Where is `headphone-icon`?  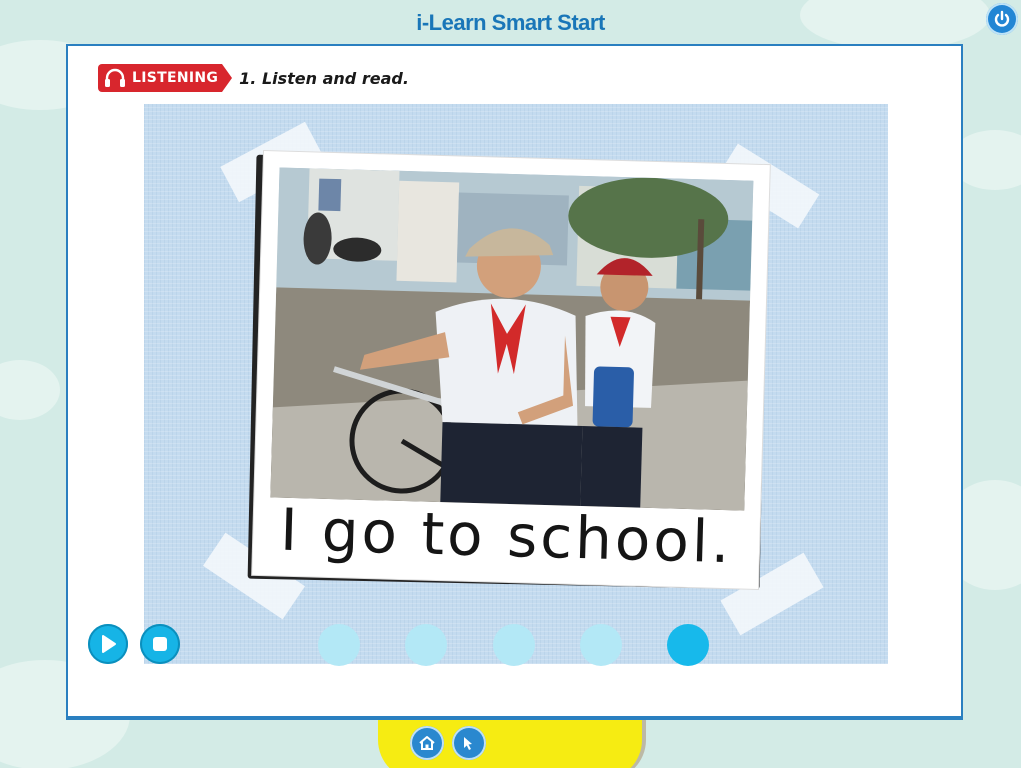
headphone-icon is located at coordinates (115, 77).